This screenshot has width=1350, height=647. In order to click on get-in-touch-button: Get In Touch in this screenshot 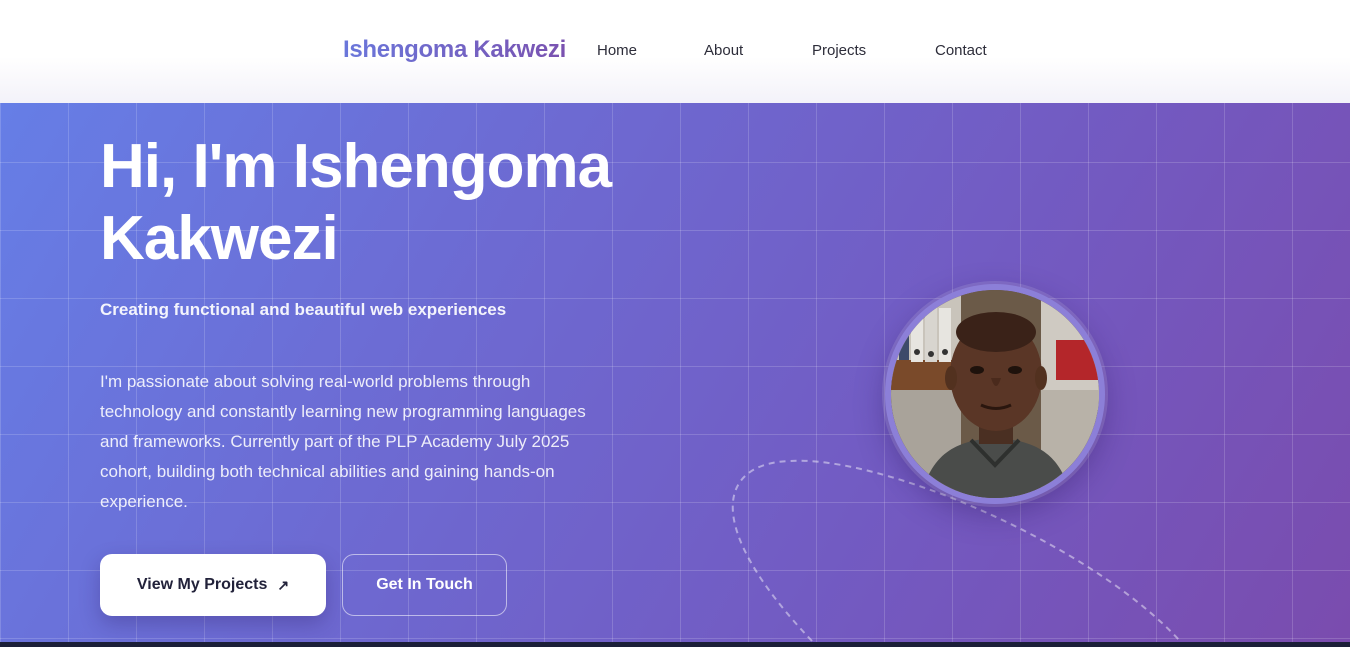, I will do `click(424, 585)`.